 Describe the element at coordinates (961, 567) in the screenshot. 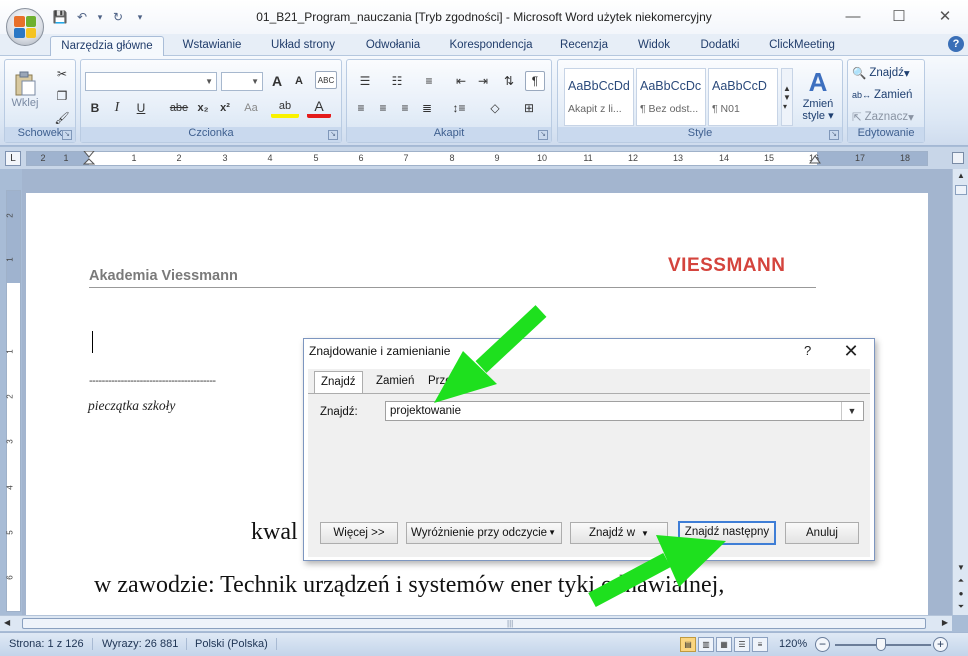

I see `scroll-down-icon: ▼` at that location.